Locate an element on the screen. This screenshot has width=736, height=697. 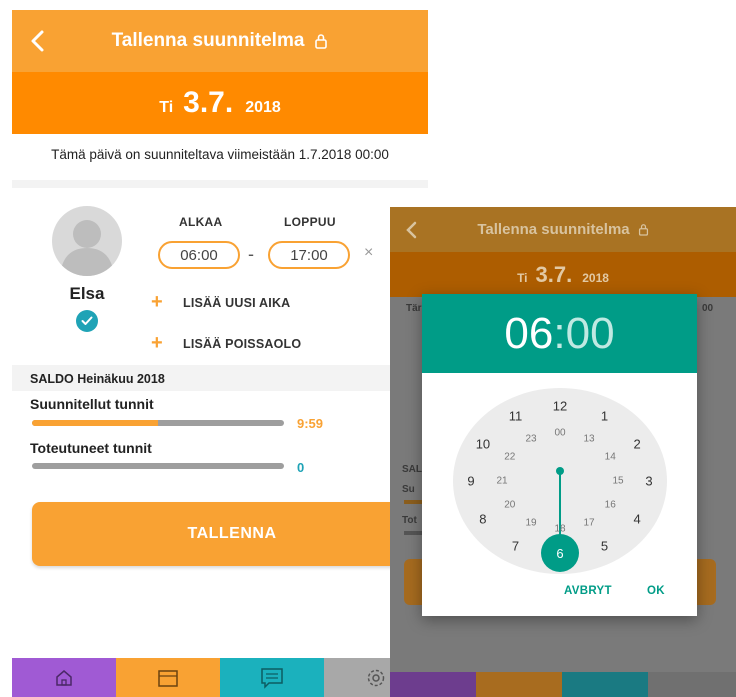
home-icon is located at coordinates (64, 677).